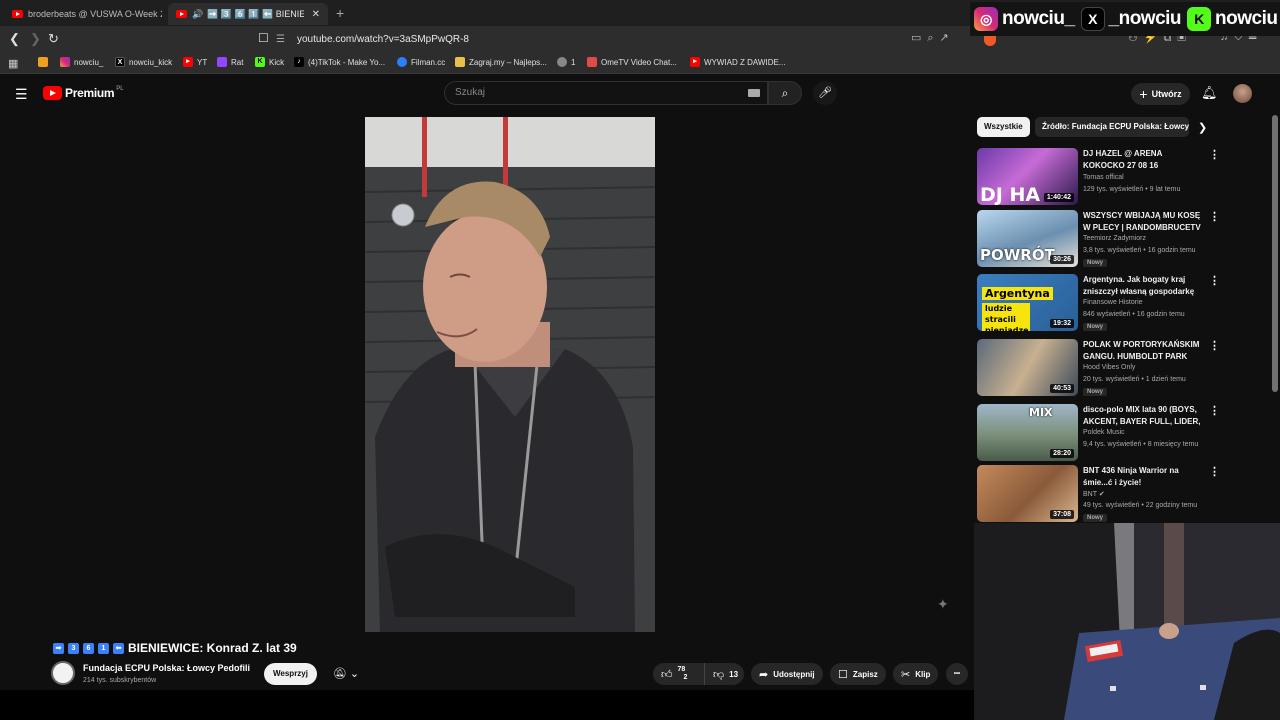  Describe the element at coordinates (678, 674) in the screenshot. I see `like-button: 👍︎ 78 2` at that location.